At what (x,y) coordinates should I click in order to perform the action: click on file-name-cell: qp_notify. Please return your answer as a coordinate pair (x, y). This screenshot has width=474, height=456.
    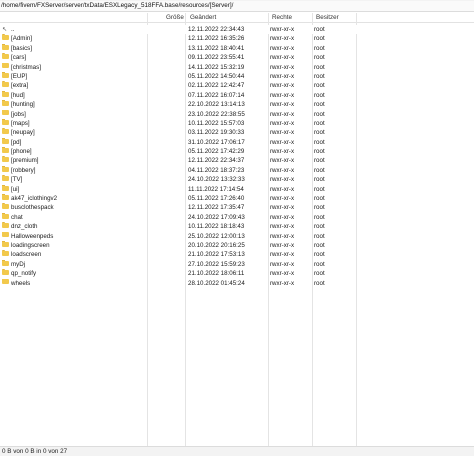
    Looking at the image, I should click on (82, 273).